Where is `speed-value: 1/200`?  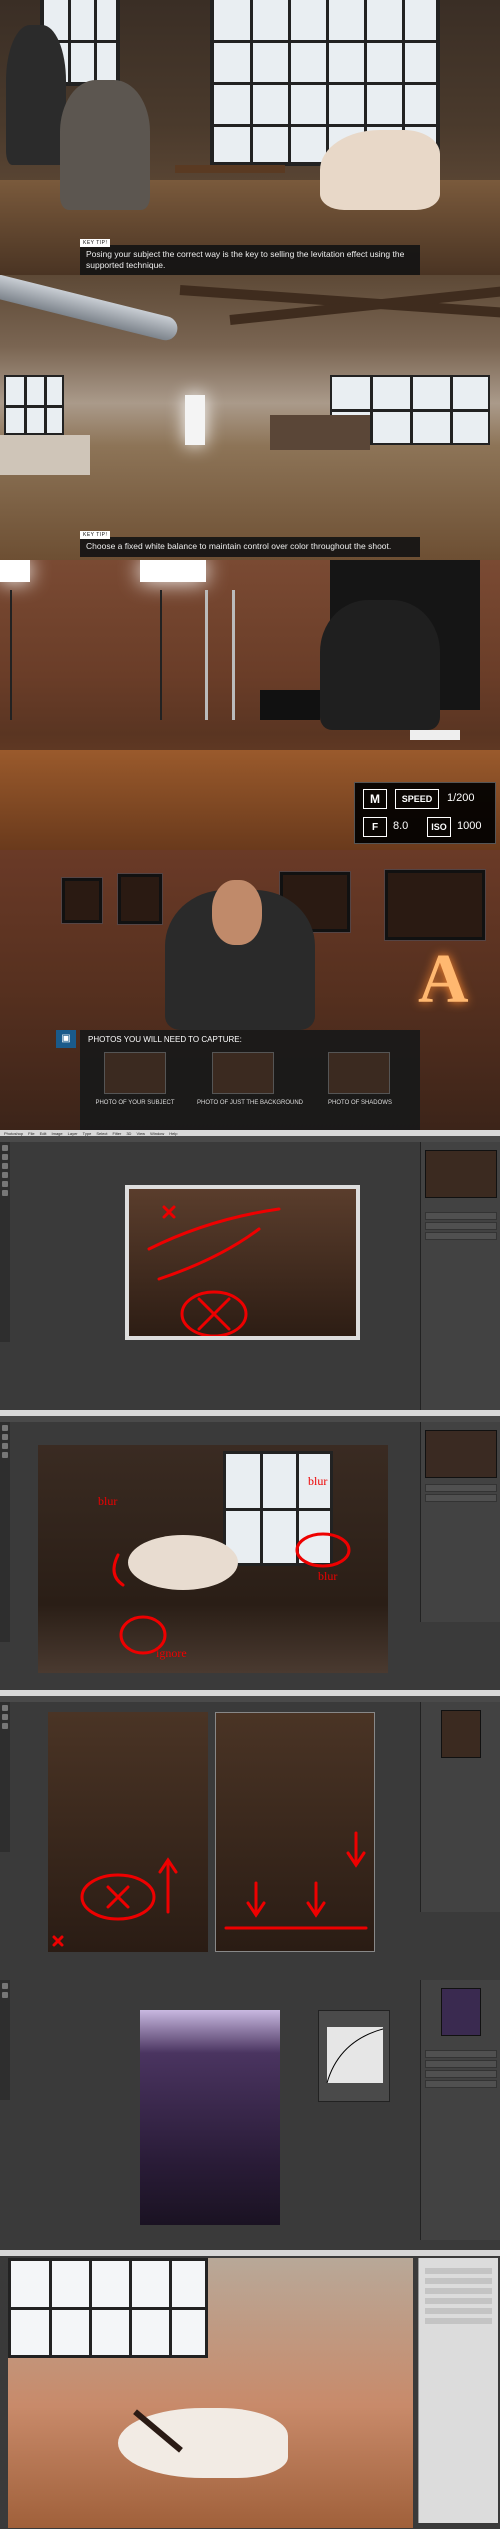 speed-value: 1/200 is located at coordinates (461, 798).